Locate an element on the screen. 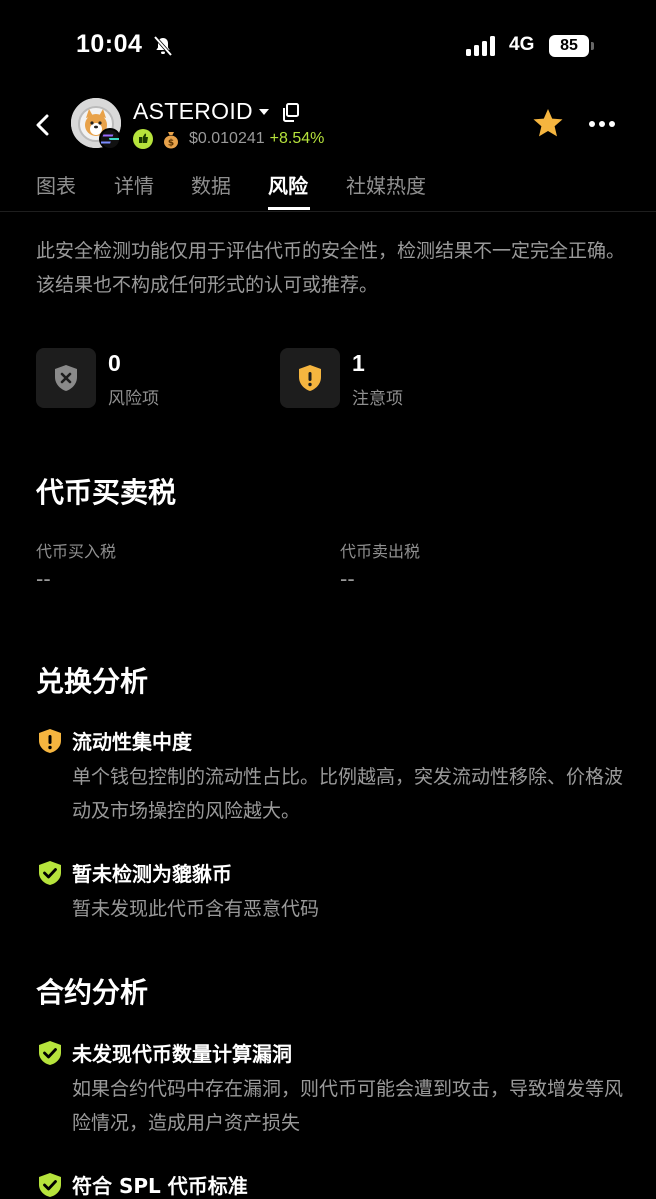  buy-tax-value: -- is located at coordinates (43, 578).